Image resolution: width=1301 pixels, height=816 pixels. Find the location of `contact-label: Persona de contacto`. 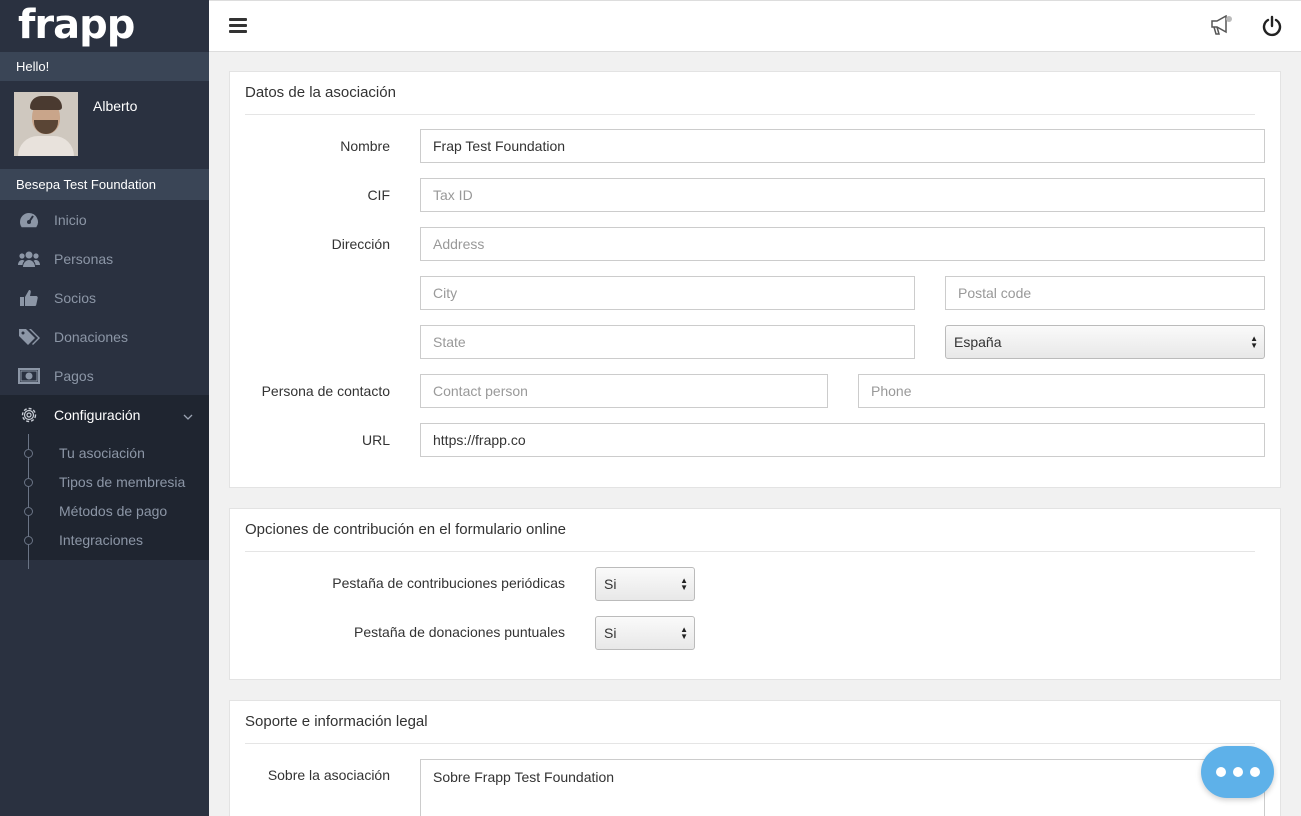

contact-label: Persona de contacto is located at coordinates (325, 391).